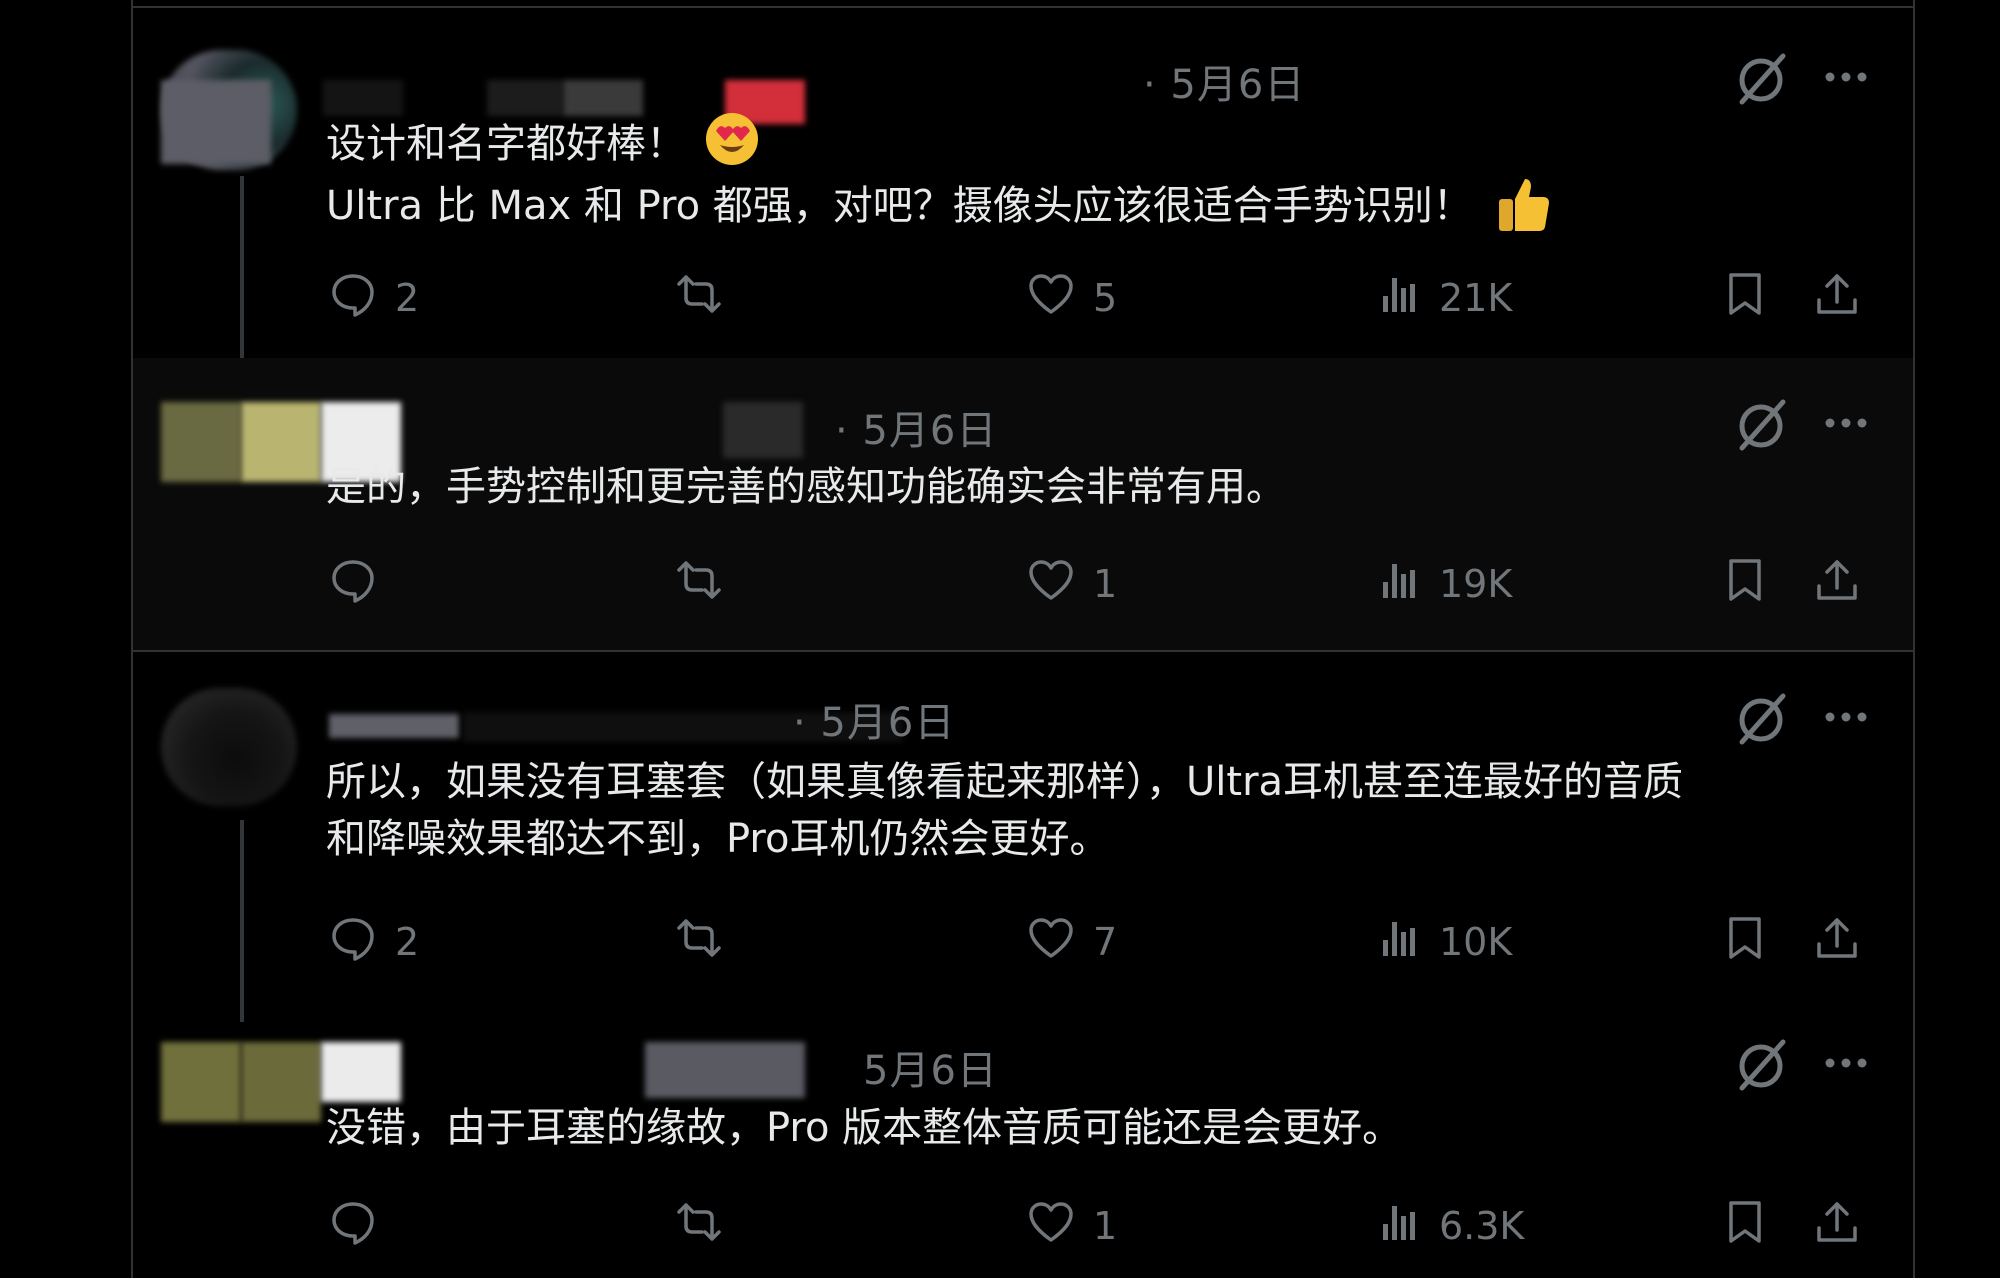 Image resolution: width=2000 pixels, height=1278 pixels. Describe the element at coordinates (1105, 942) in the screenshot. I see `like-count: 7` at that location.